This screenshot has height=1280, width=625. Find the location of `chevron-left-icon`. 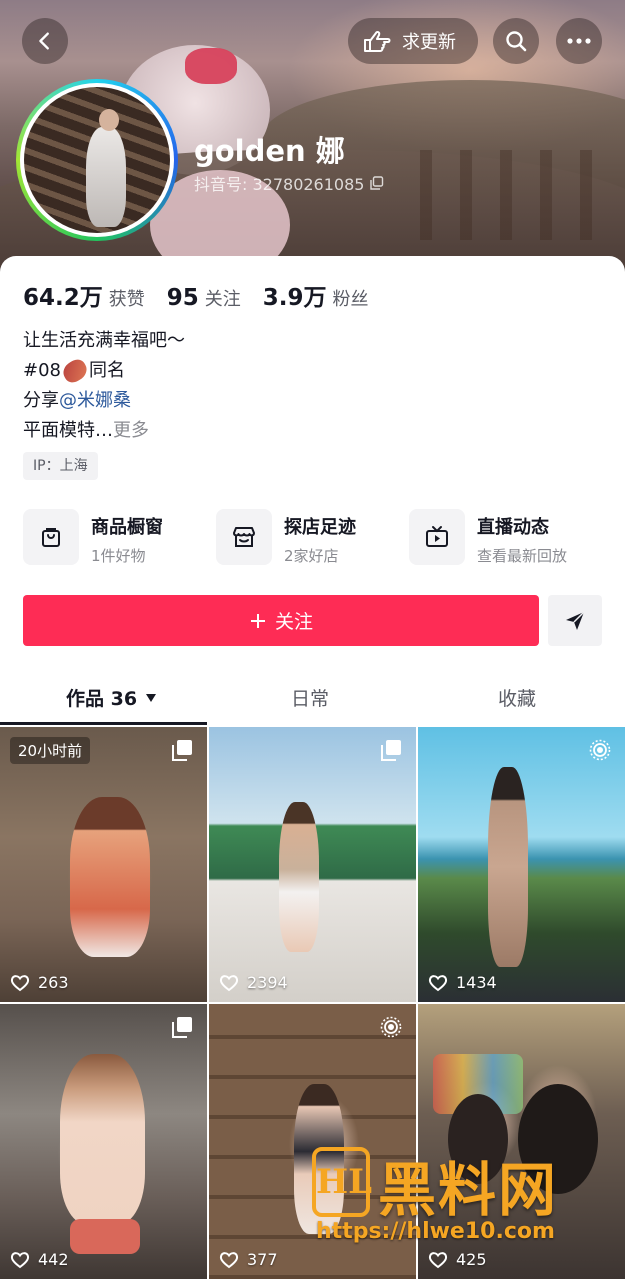

chevron-left-icon is located at coordinates (44, 41).